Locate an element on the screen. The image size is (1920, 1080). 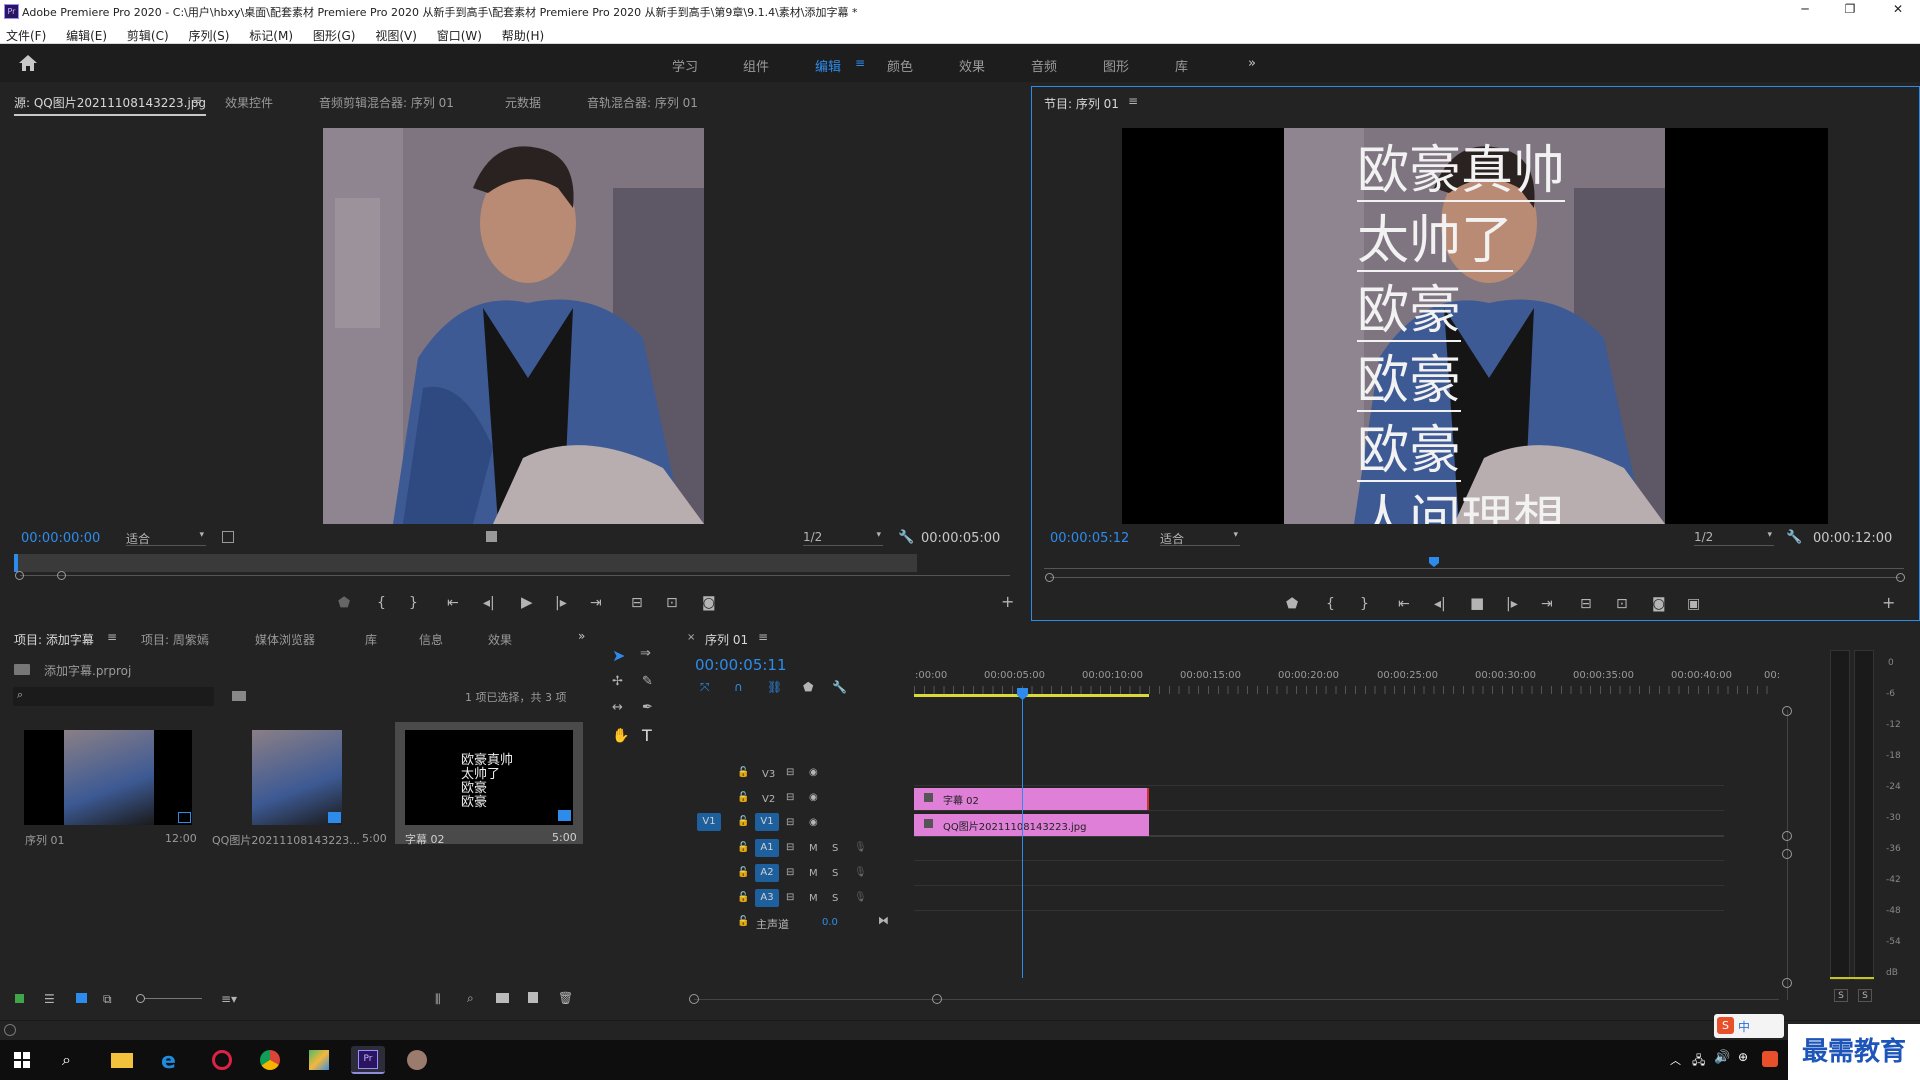
menu-sequence: 序列(S) is located at coordinates (208, 36).